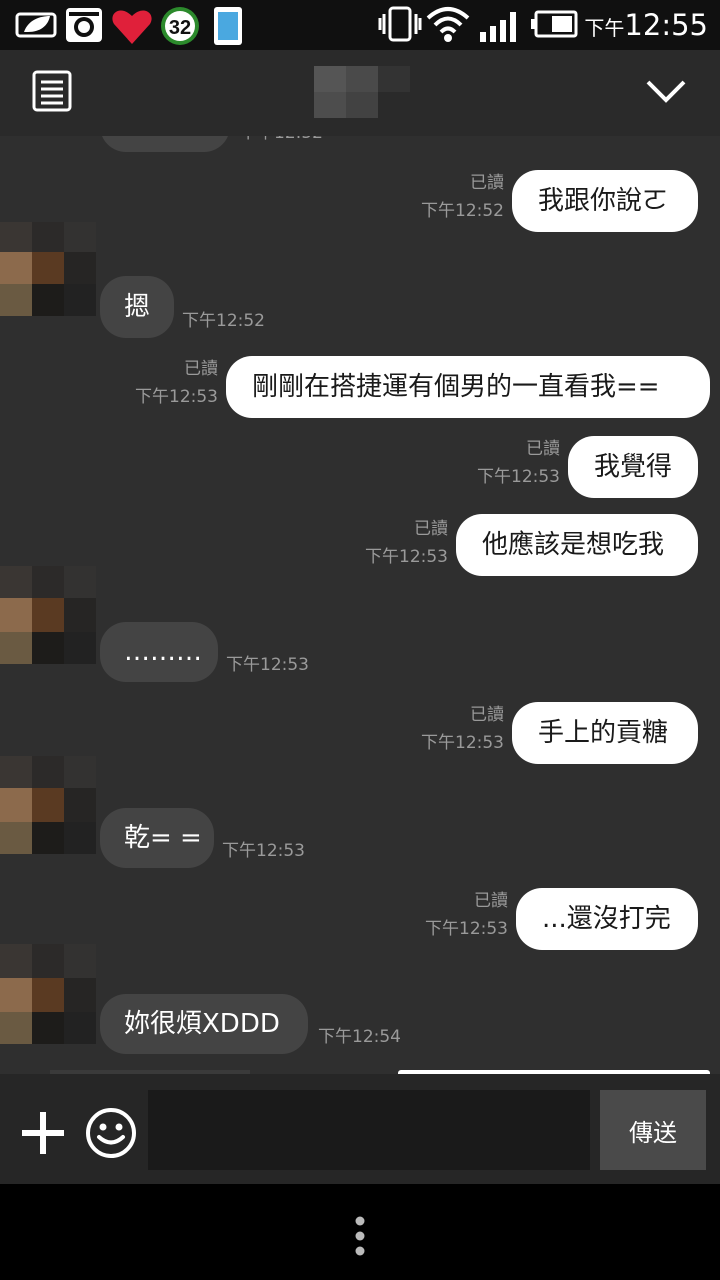 This screenshot has width=720, height=1280. Describe the element at coordinates (666, 25) in the screenshot. I see `clock-time: 12:55` at that location.